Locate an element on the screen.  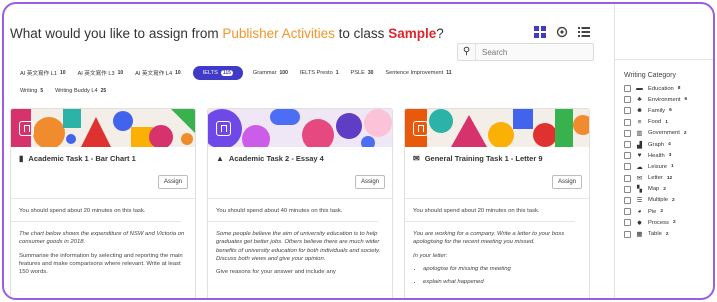
list-view-icon is located at coordinates (584, 32).